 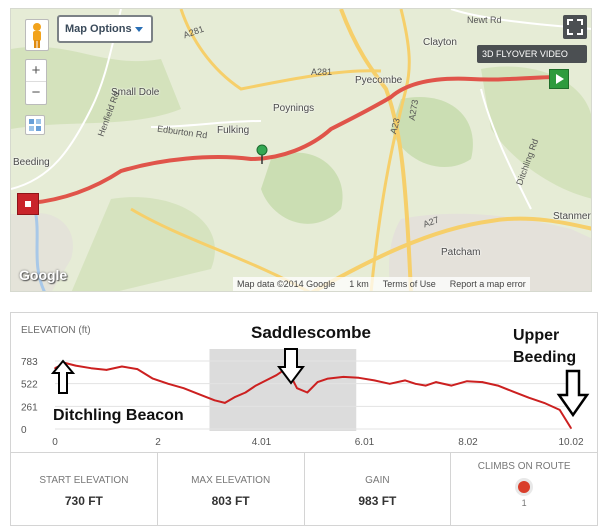 I want to click on annotation-saddlescombe: Saddlescombe, so click(x=311, y=332).